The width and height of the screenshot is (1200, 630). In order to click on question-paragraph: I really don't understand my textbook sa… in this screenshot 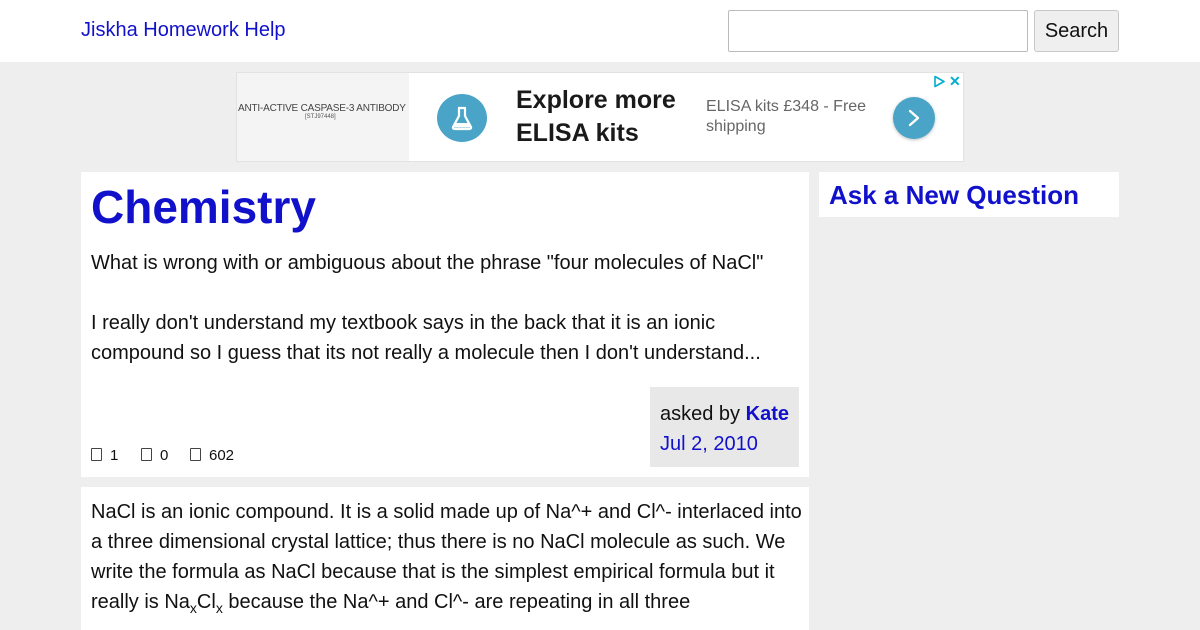, I will do `click(426, 338)`.